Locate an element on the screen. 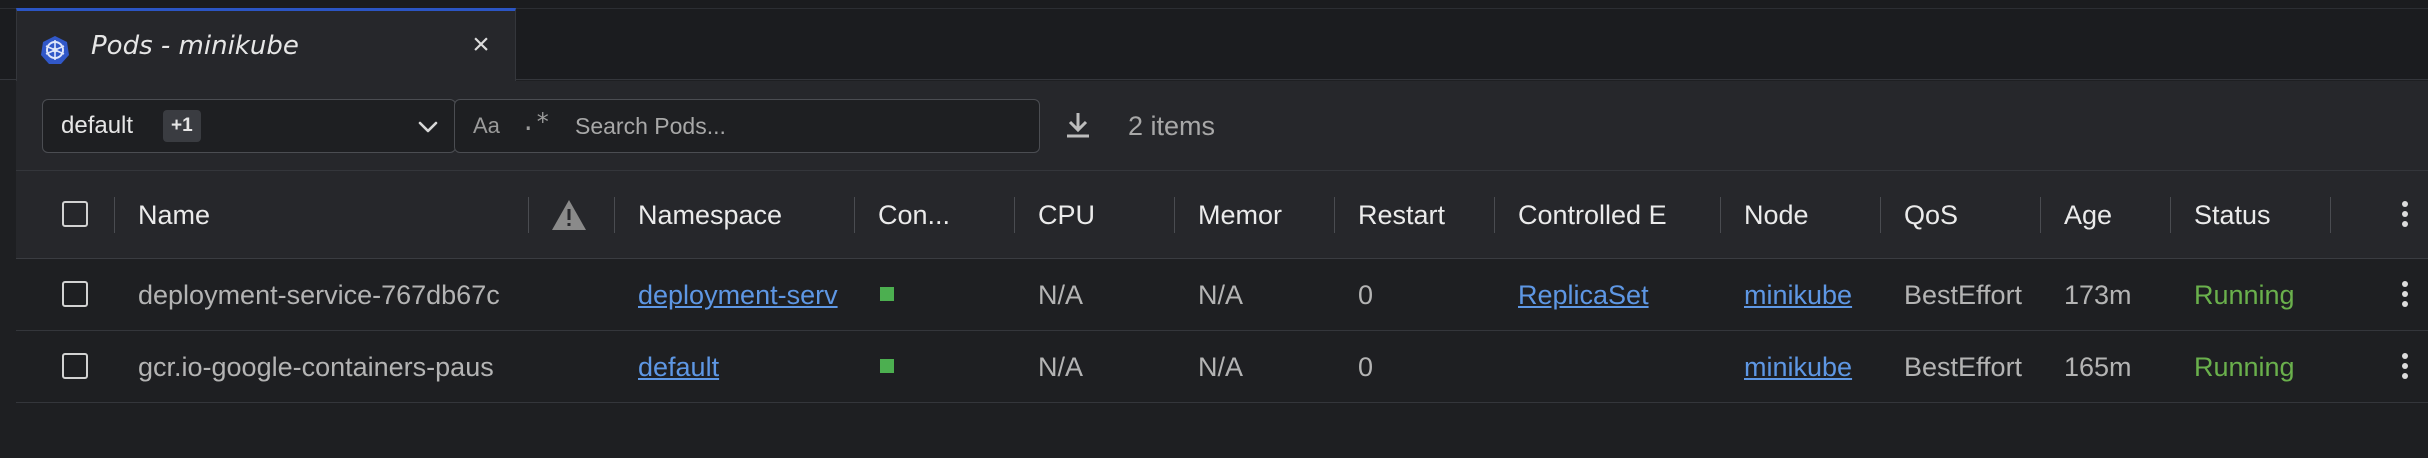 This screenshot has height=458, width=2428. pod-namespace-link: default is located at coordinates (746, 367).